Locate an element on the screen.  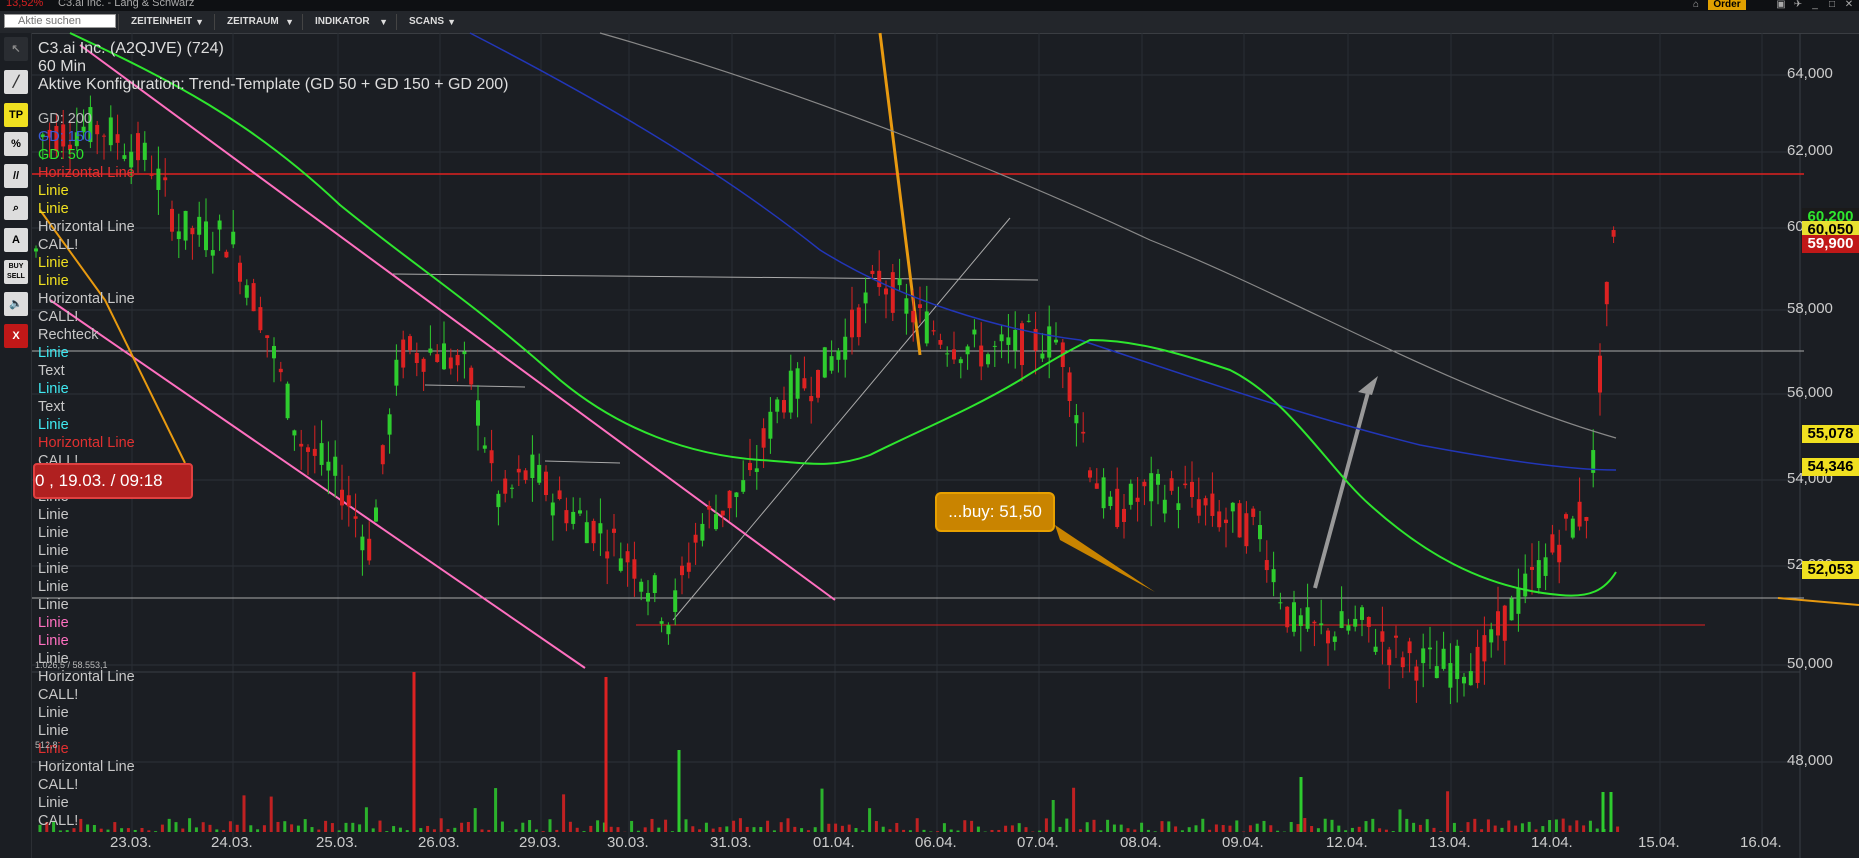
legend-item: GD: 50 is located at coordinates (86, 155).